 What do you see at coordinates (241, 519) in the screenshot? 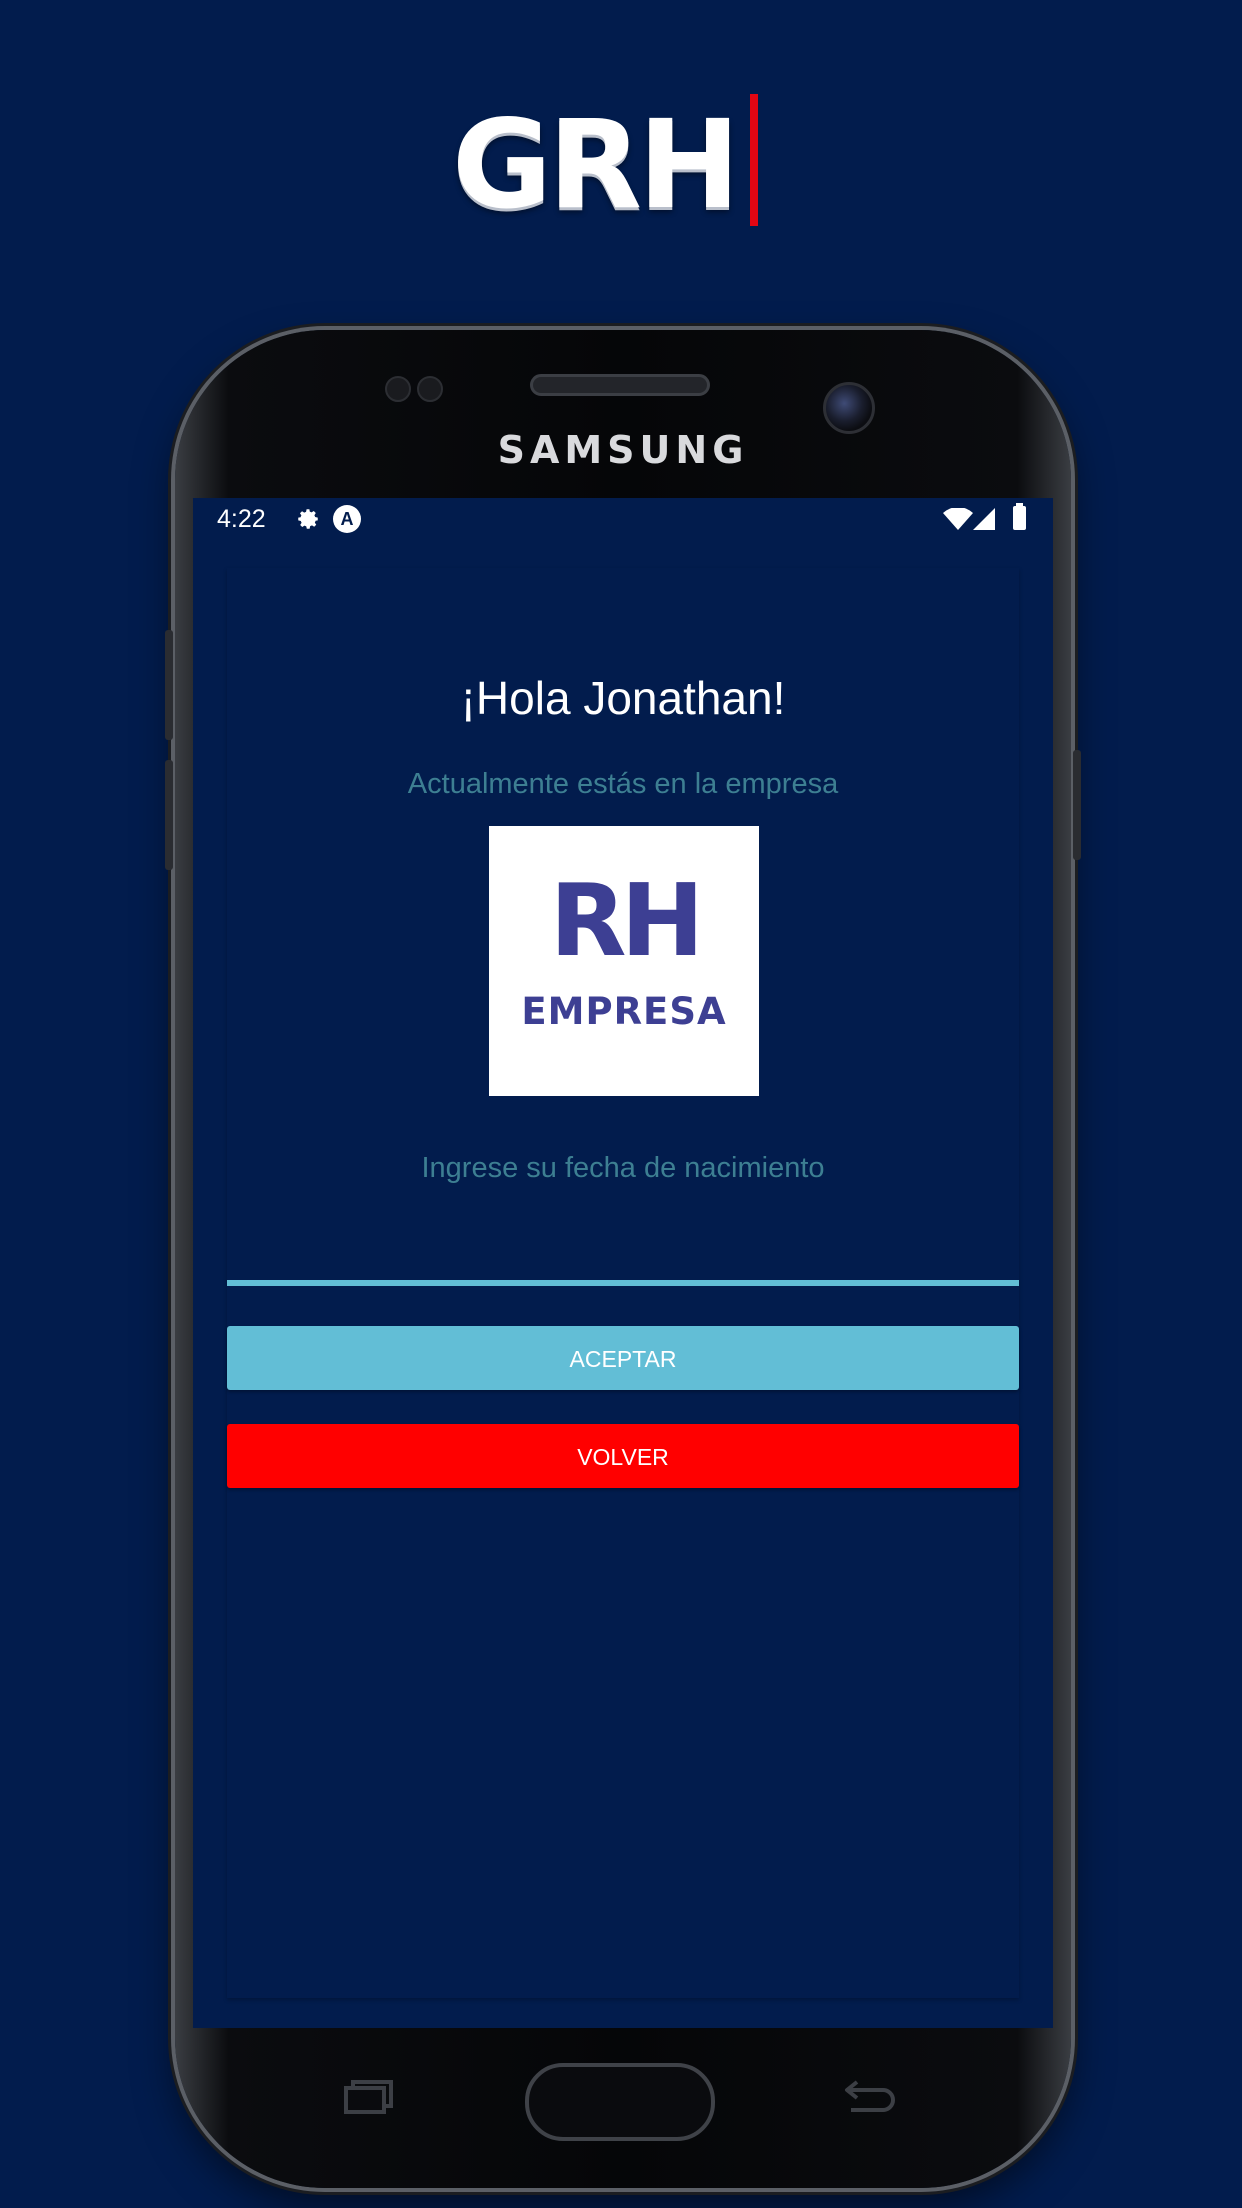
I see `status-time: 4:22` at bounding box center [241, 519].